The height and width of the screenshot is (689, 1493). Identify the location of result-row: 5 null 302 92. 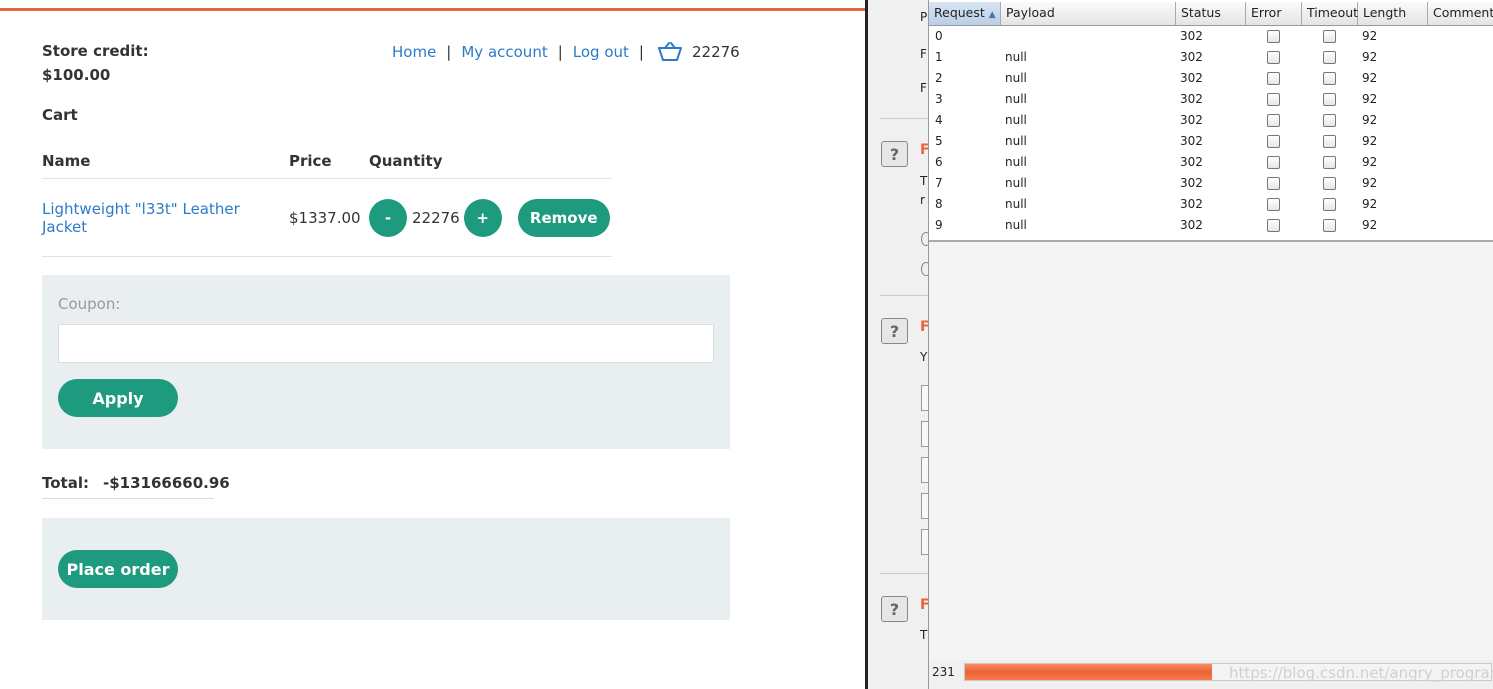
(1211, 141).